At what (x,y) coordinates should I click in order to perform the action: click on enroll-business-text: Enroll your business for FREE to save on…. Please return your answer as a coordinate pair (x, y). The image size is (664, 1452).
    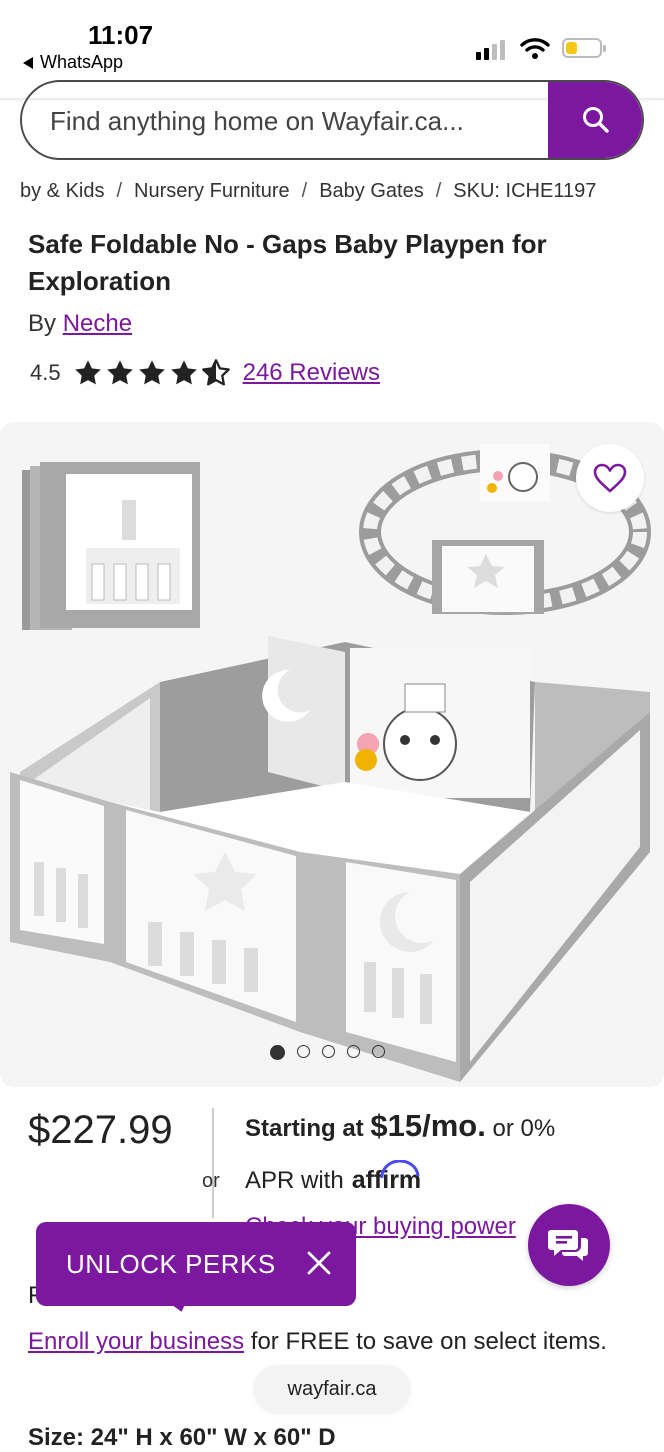
    Looking at the image, I should click on (333, 1342).